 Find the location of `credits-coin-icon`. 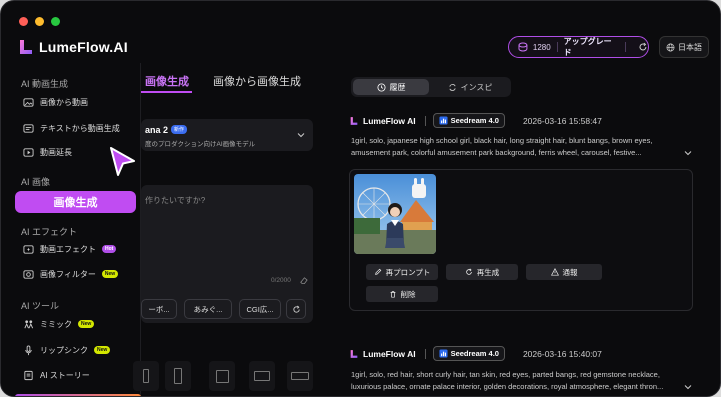

credits-coin-icon is located at coordinates (523, 47).